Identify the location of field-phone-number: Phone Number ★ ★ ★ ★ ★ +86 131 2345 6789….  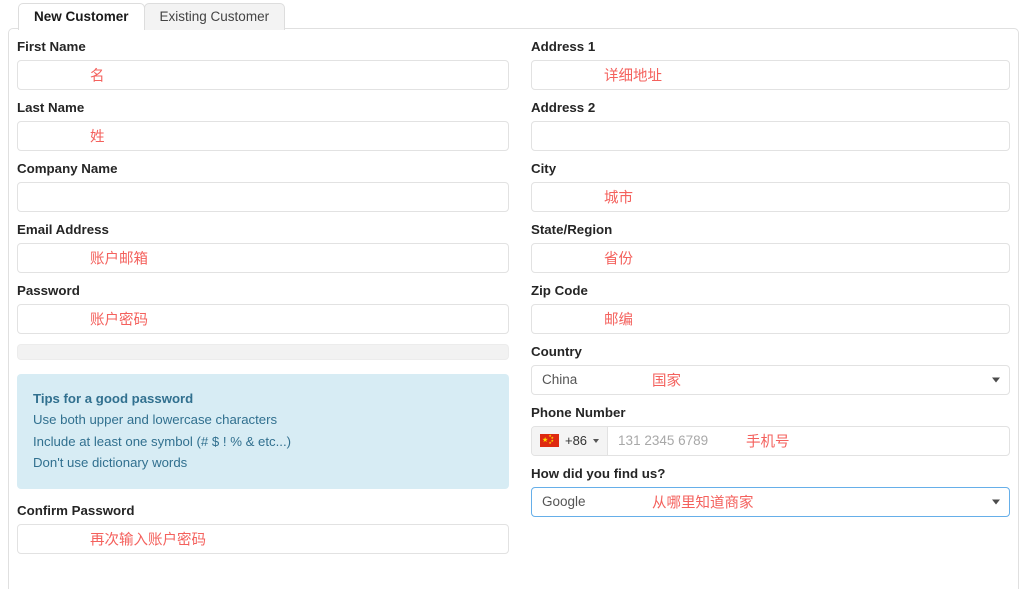
(770, 430).